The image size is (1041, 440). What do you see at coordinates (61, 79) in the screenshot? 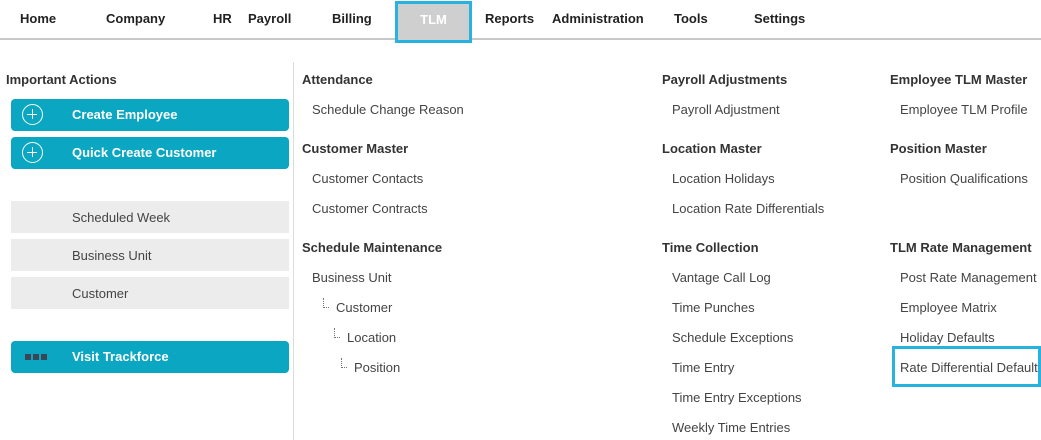
I see `important-actions-title: Important Actions` at bounding box center [61, 79].